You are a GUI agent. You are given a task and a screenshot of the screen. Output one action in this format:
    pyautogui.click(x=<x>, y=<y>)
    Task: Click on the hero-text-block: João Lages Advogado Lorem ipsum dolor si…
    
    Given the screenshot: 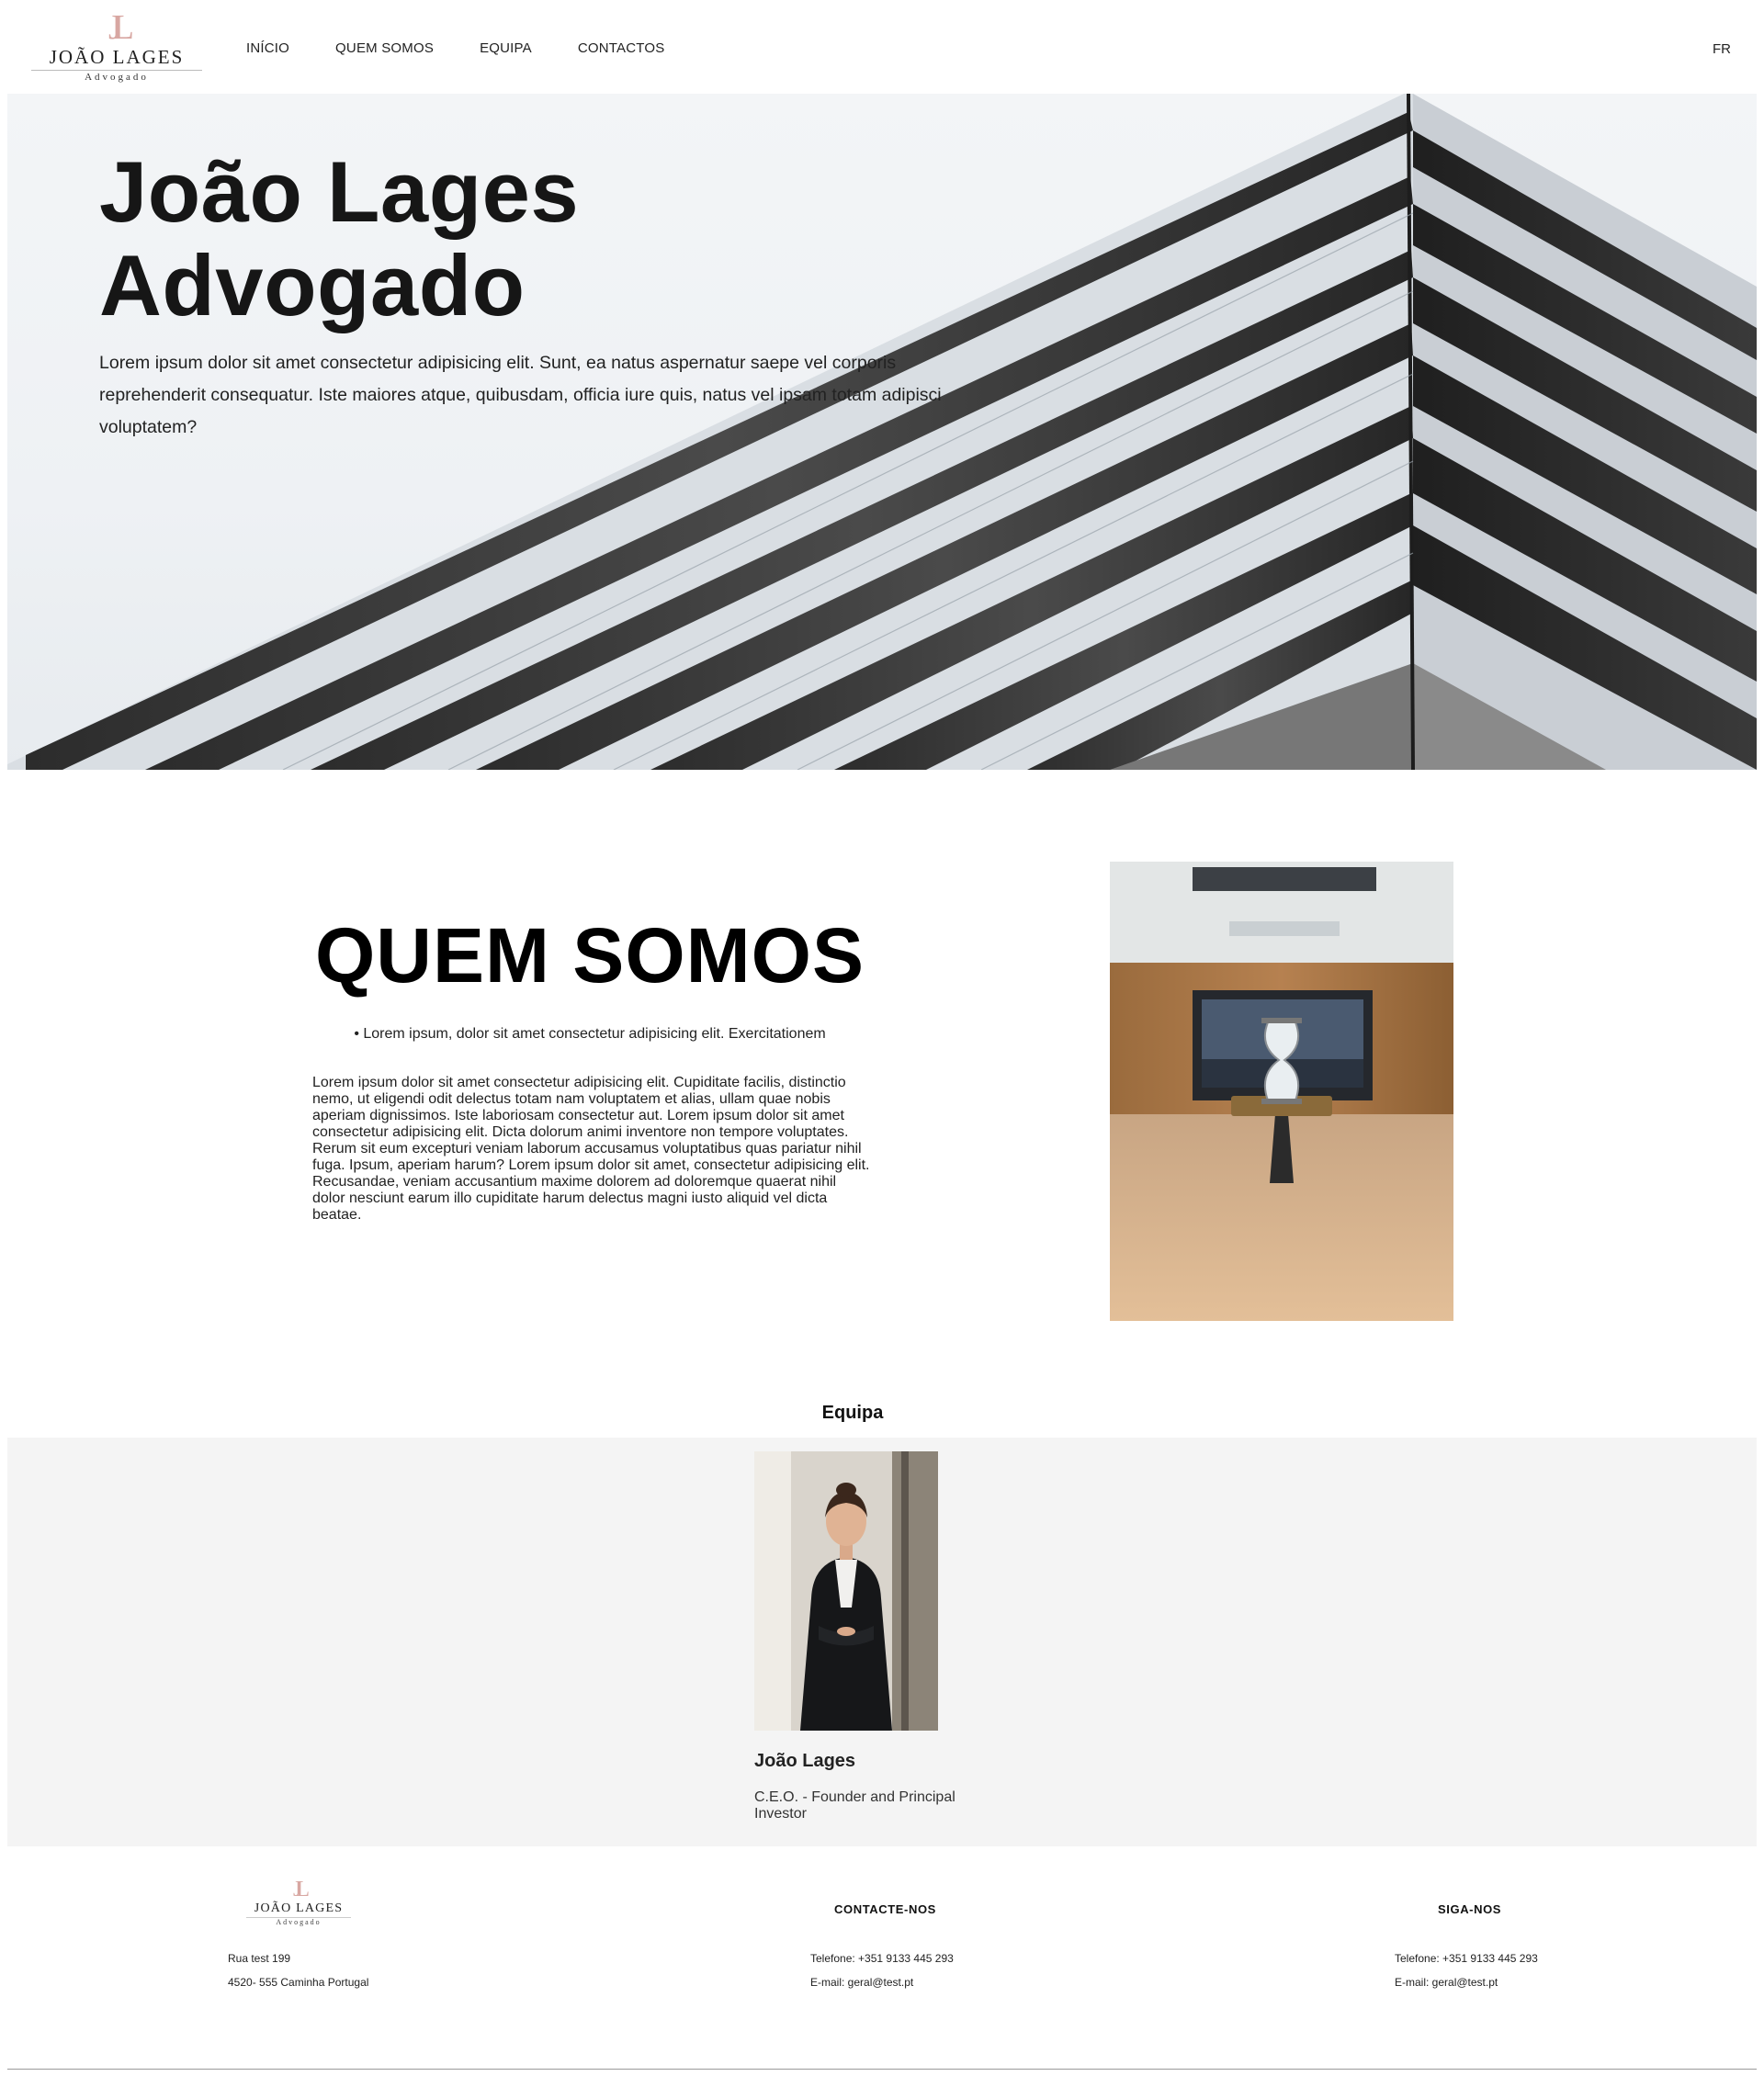 What is the action you would take?
    pyautogui.click(x=540, y=294)
    